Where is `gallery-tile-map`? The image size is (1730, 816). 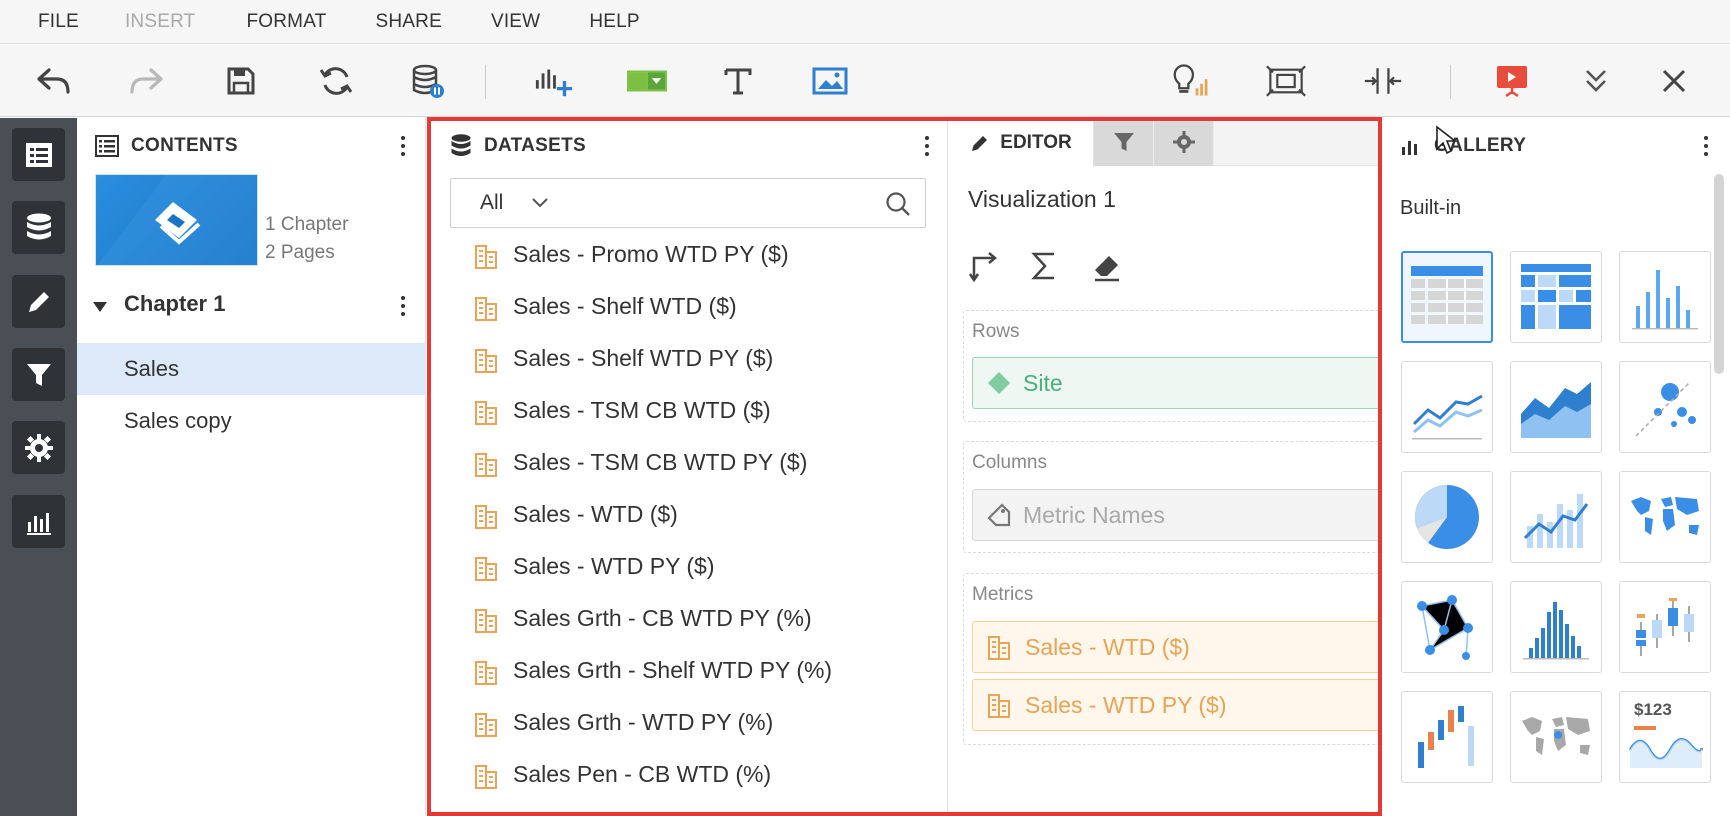 gallery-tile-map is located at coordinates (1665, 517).